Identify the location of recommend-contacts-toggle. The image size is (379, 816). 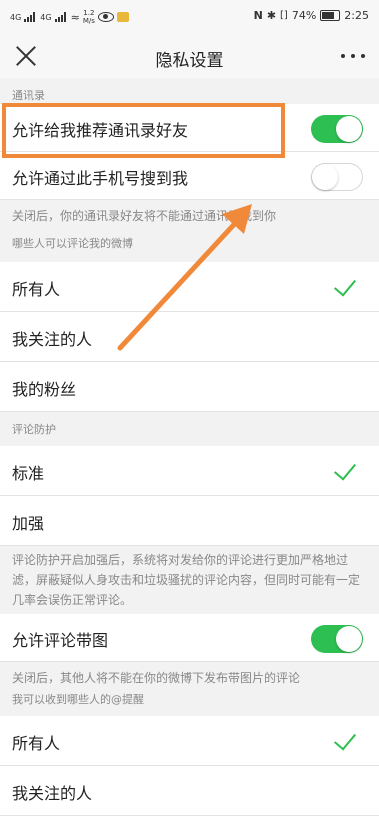
(337, 129).